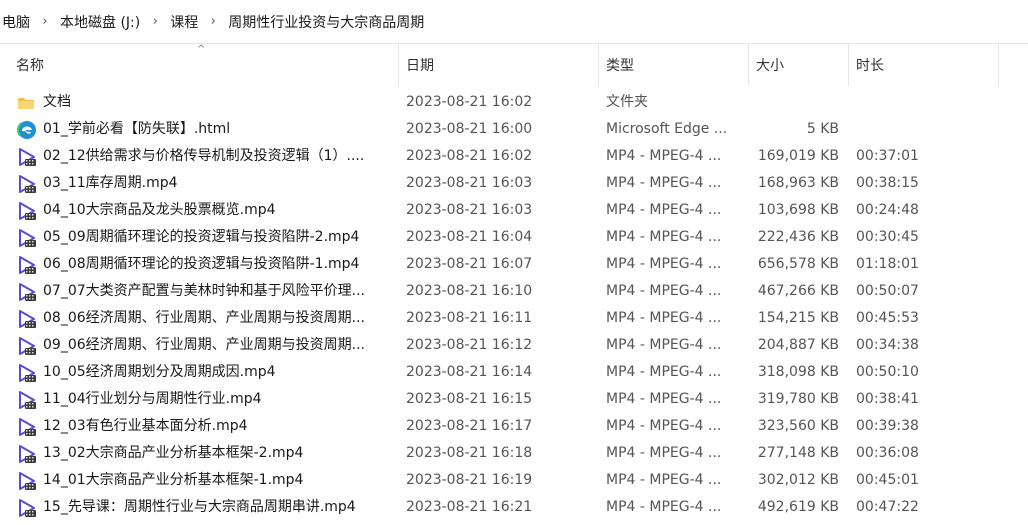  What do you see at coordinates (887, 372) in the screenshot?
I see `file-duration: 00:50:10` at bounding box center [887, 372].